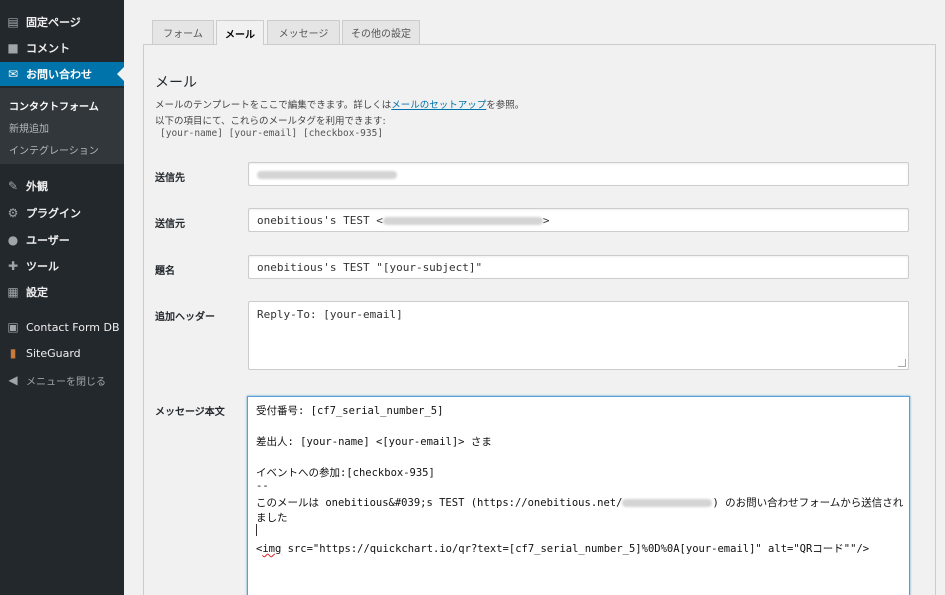 The width and height of the screenshot is (945, 595). Describe the element at coordinates (303, 32) in the screenshot. I see `tab-messages: メッセージ` at that location.